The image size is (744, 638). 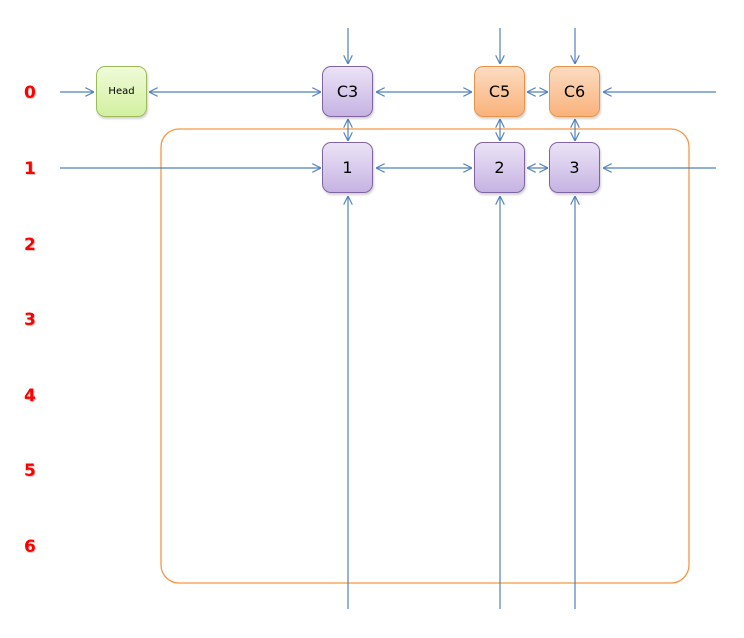 I want to click on head-node-label: Head, so click(x=121, y=91).